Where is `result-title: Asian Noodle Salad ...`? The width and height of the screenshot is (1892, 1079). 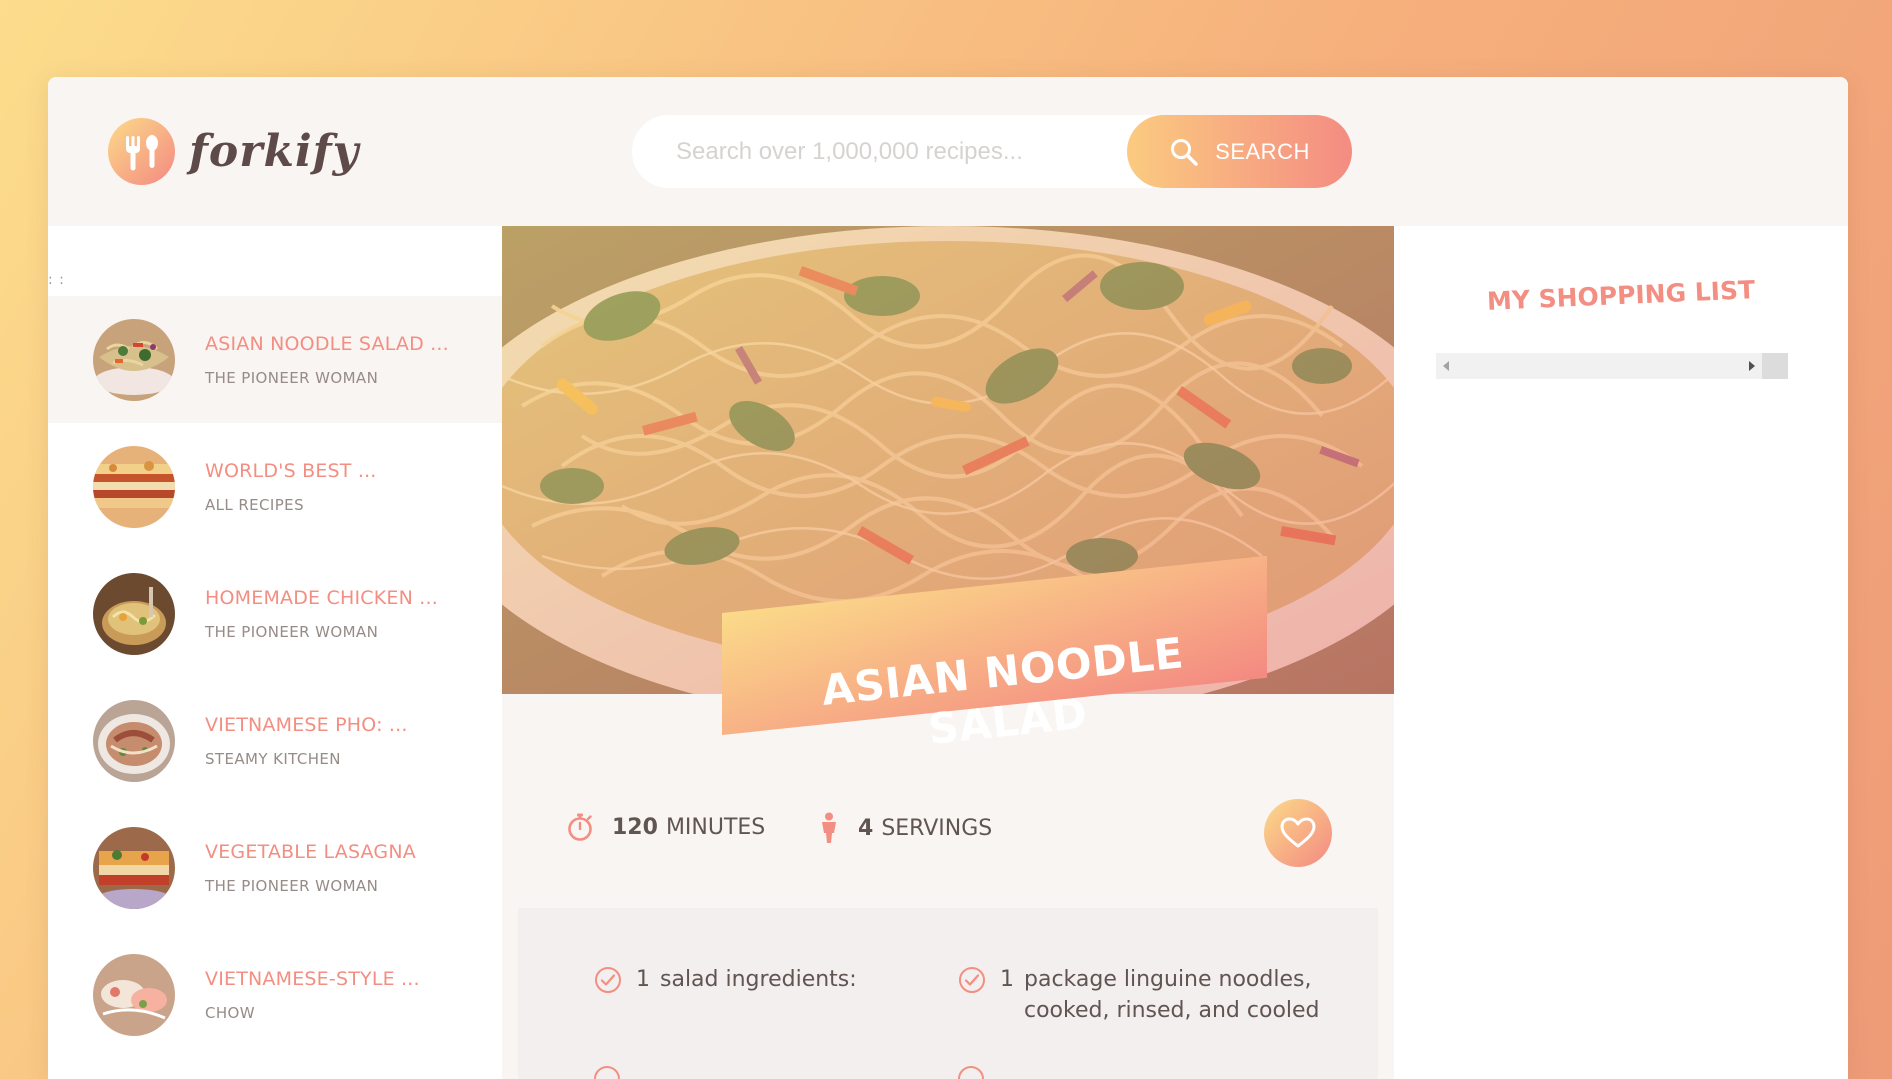 result-title: Asian Noodle Salad ... is located at coordinates (327, 343).